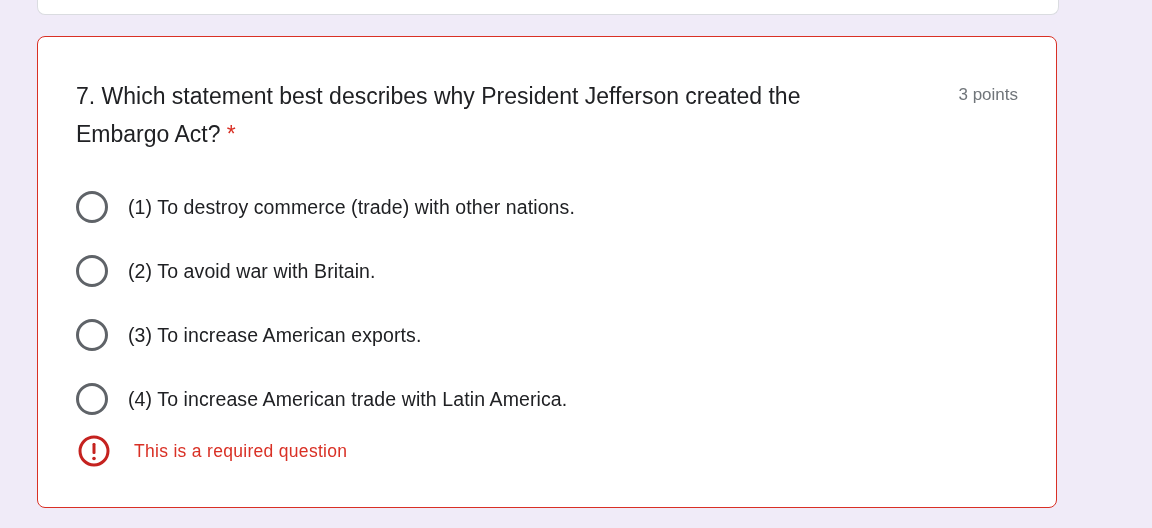  What do you see at coordinates (252, 271) in the screenshot?
I see `option-label: (2) To avoid war with Britain.` at bounding box center [252, 271].